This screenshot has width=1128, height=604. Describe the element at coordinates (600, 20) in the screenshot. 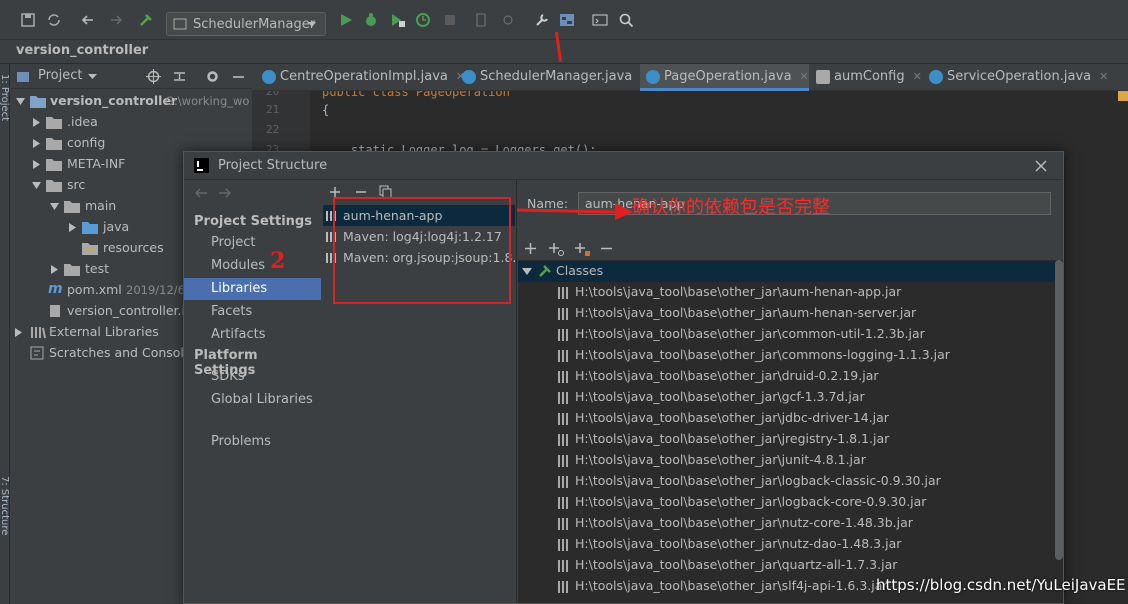

I see `terminal-icon` at that location.